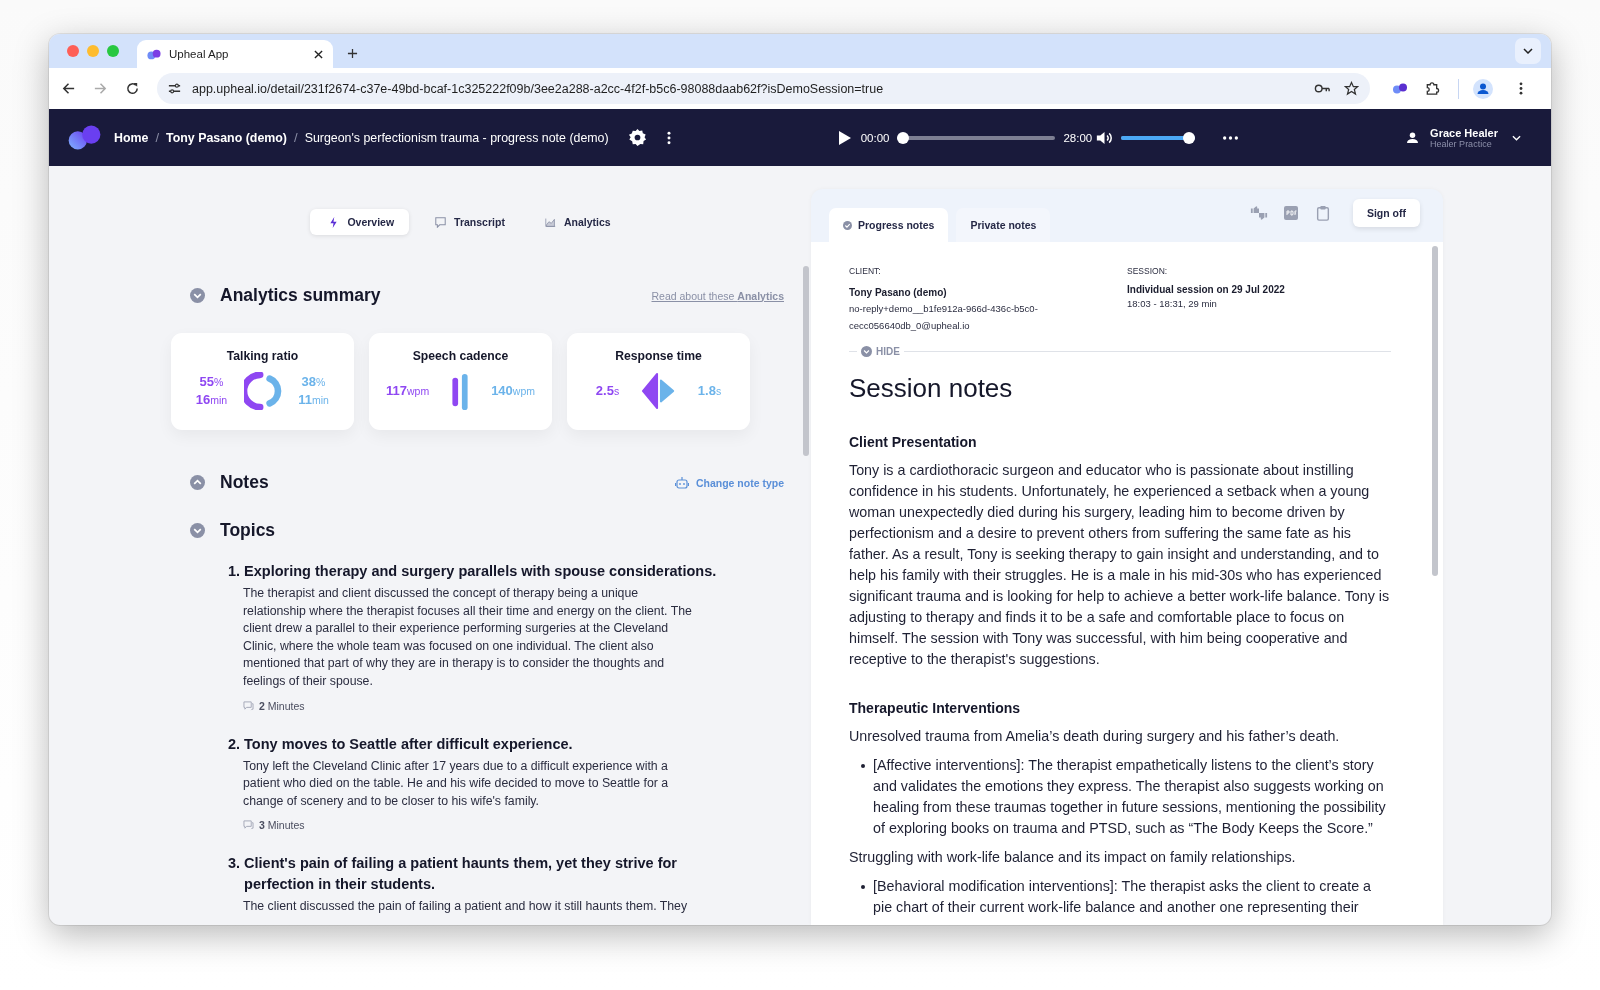 The height and width of the screenshot is (990, 1600). What do you see at coordinates (1432, 88) in the screenshot?
I see `puzzle-icon` at bounding box center [1432, 88].